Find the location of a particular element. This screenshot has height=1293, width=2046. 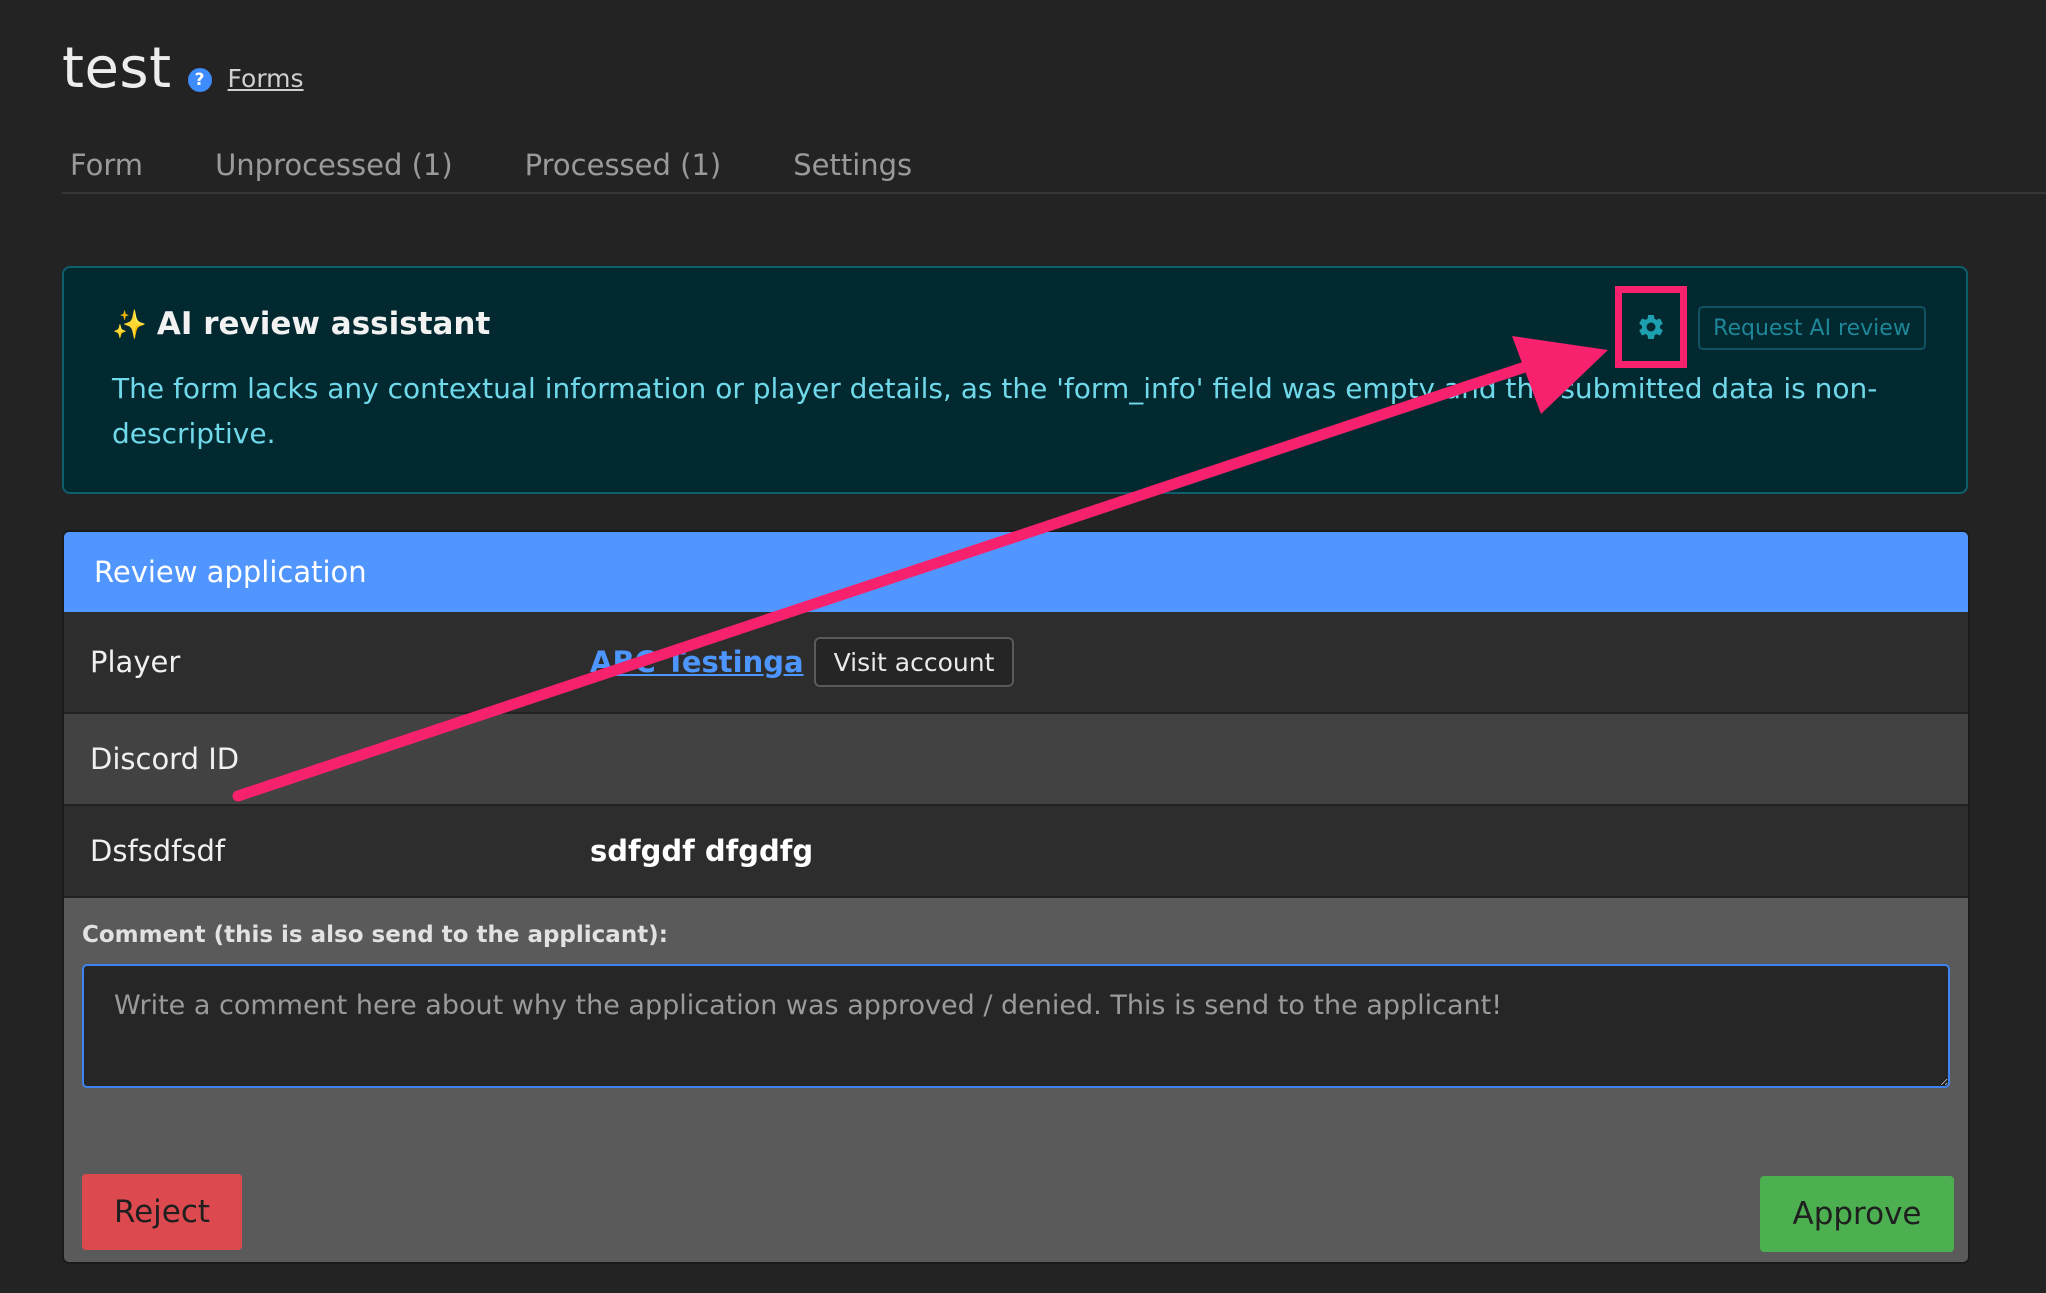

sparkle-icon: ✨ is located at coordinates (129, 324).